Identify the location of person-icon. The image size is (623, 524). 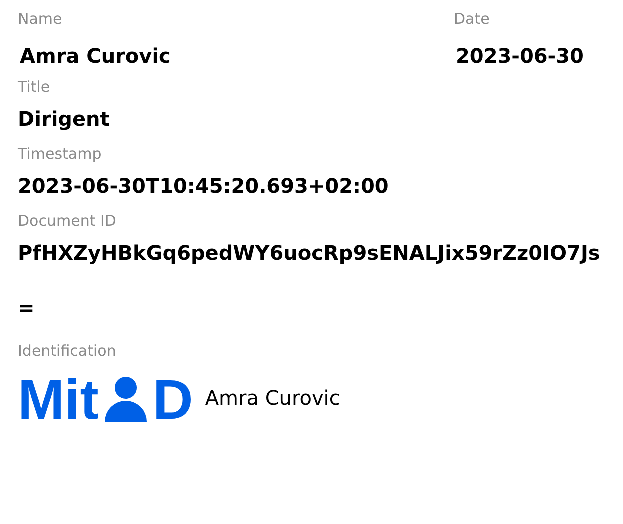
(125, 399).